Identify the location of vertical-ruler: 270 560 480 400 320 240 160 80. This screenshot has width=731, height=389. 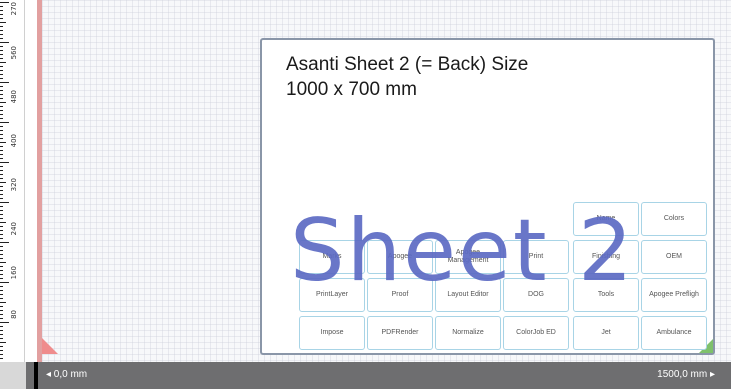
(12, 181).